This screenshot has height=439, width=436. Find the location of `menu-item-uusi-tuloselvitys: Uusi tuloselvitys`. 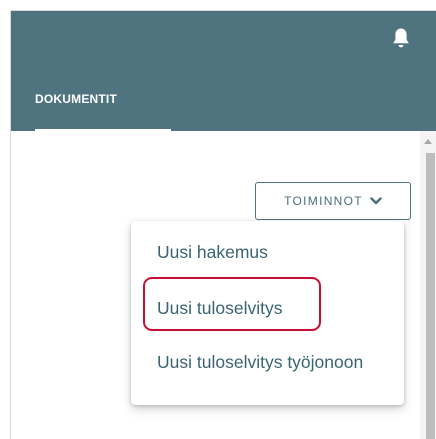

menu-item-uusi-tuloselvitys: Uusi tuloselvitys is located at coordinates (219, 308).